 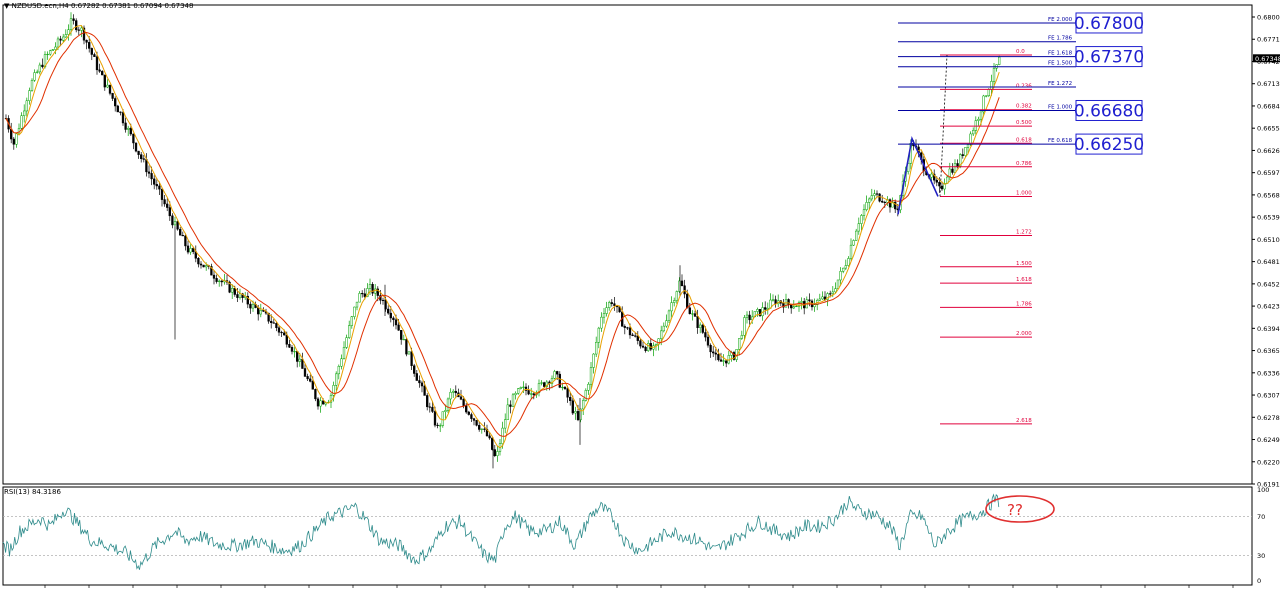 What do you see at coordinates (1268, 418) in the screenshot?
I see `price-axis-label: 0.62780` at bounding box center [1268, 418].